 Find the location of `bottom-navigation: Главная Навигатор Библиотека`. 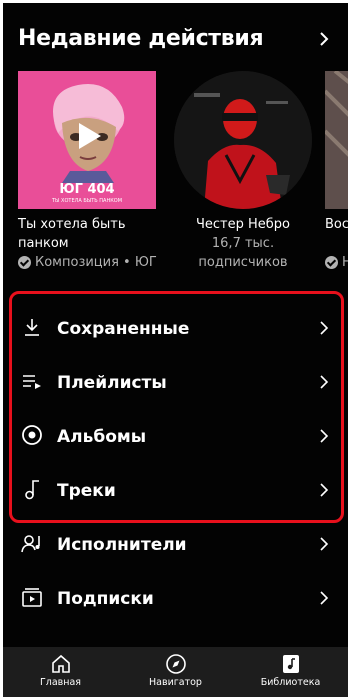

bottom-navigation: Главная Навигатор Библиотека is located at coordinates (175, 672).